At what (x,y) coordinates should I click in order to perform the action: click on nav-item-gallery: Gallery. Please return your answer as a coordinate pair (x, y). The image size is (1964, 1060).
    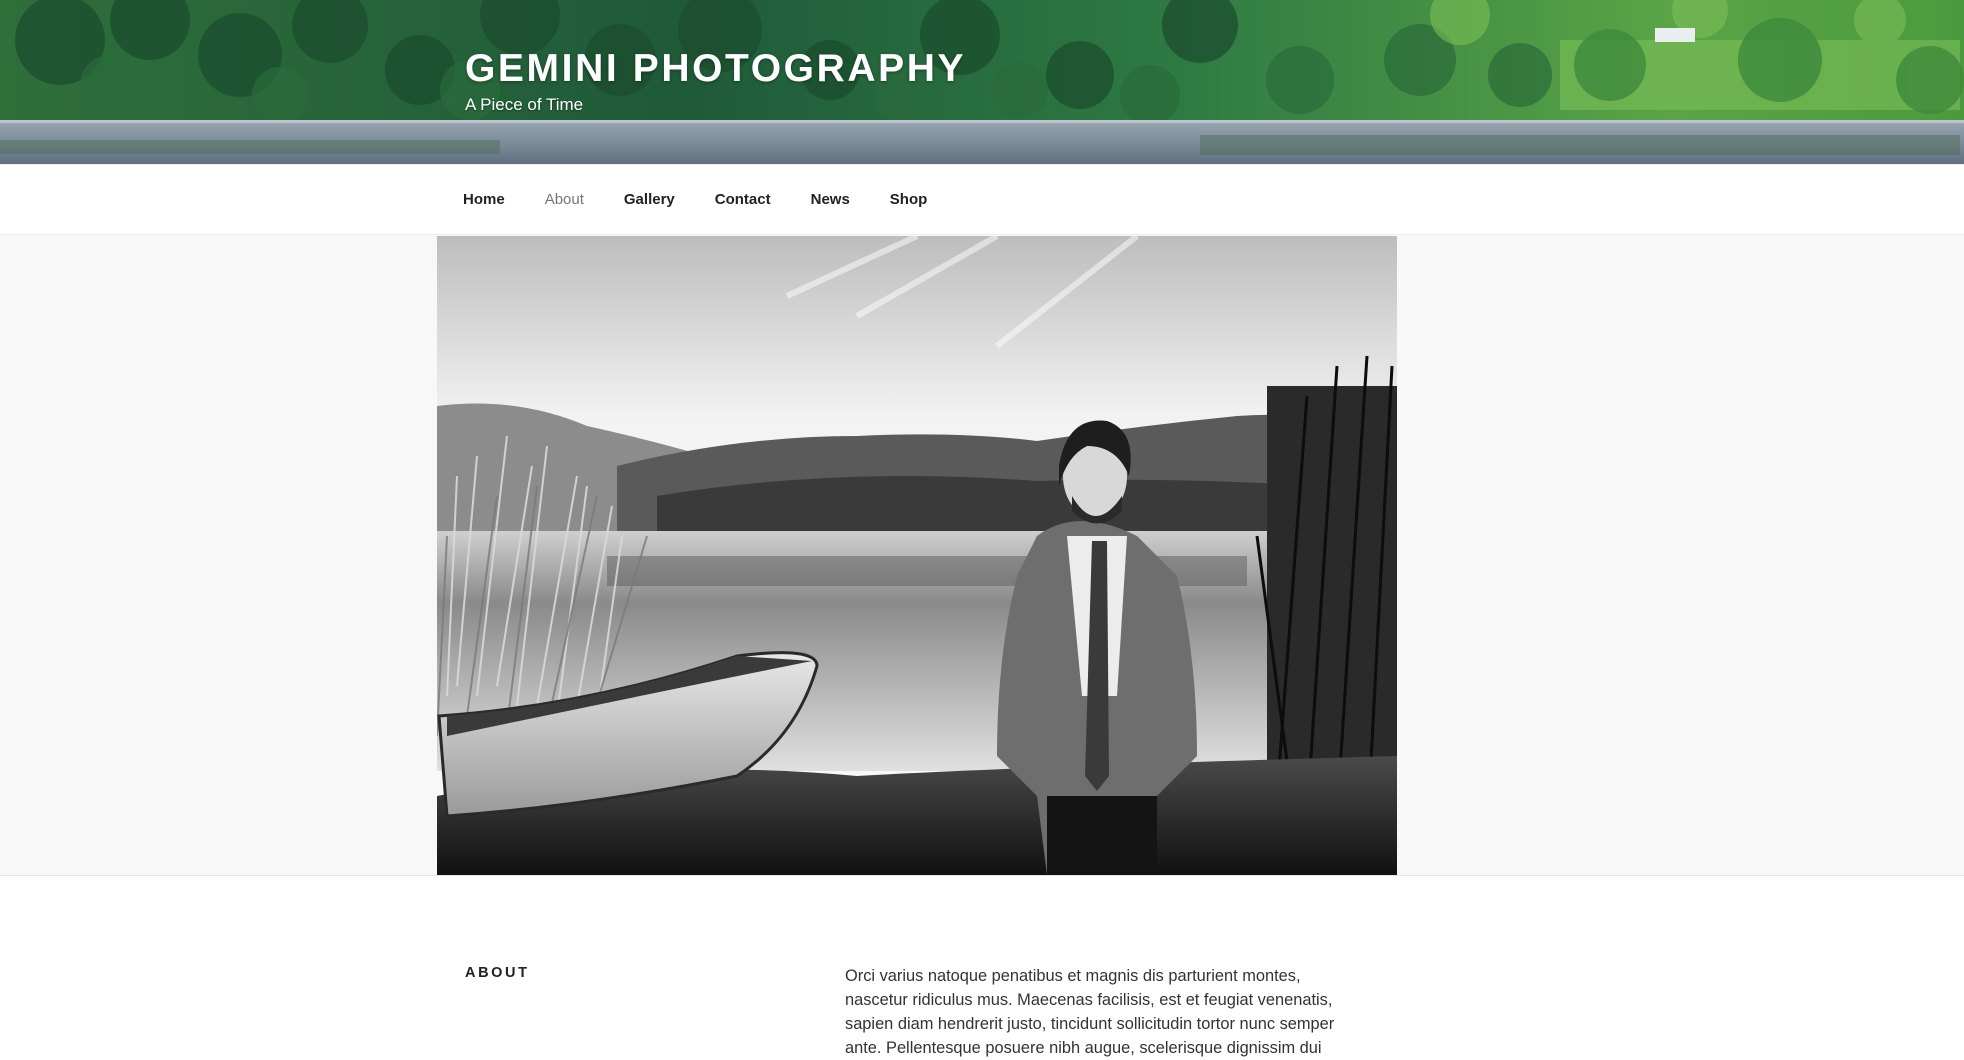
    Looking at the image, I should click on (649, 199).